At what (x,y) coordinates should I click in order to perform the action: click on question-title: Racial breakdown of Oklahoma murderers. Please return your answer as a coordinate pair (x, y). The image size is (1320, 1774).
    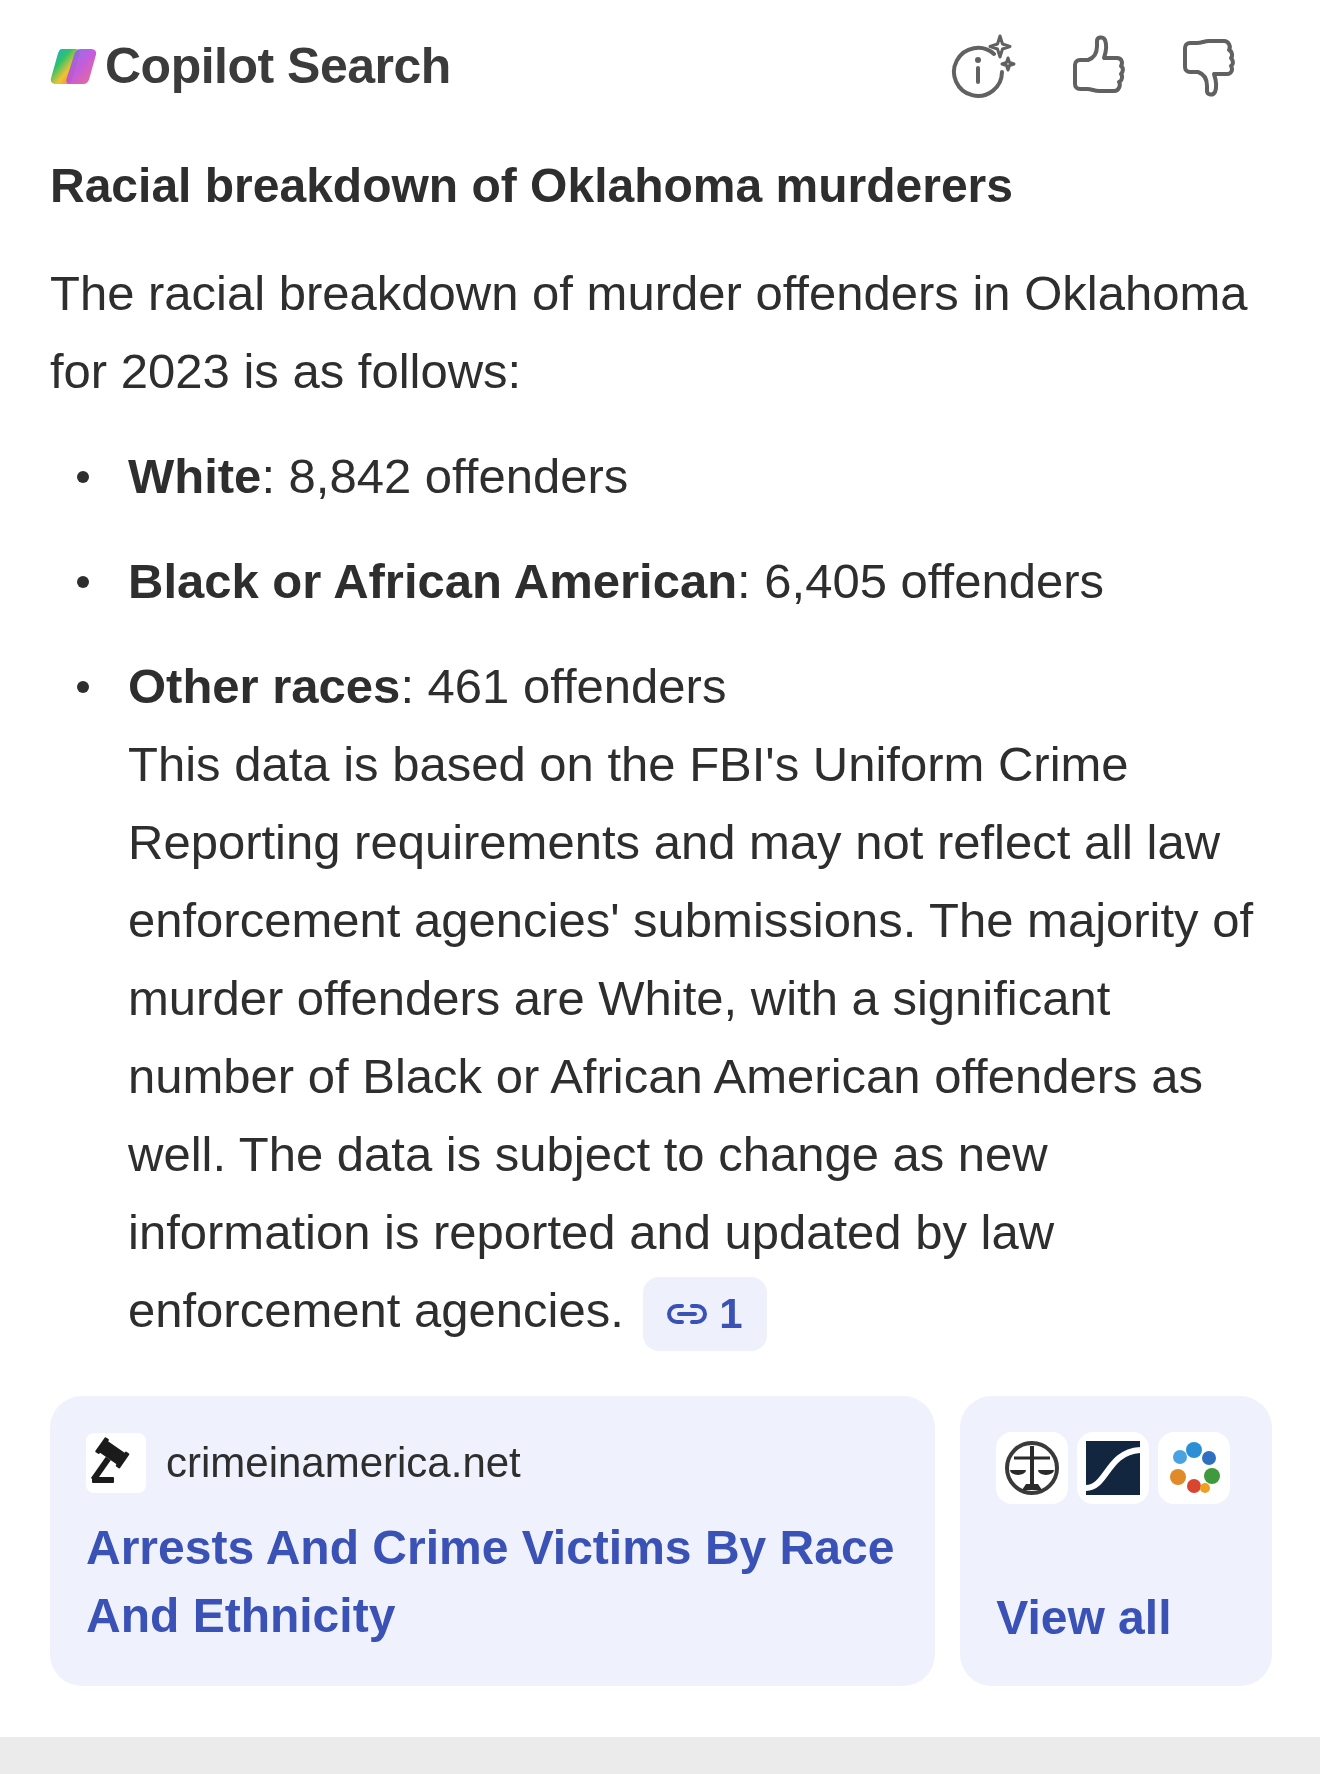
    Looking at the image, I should click on (532, 186).